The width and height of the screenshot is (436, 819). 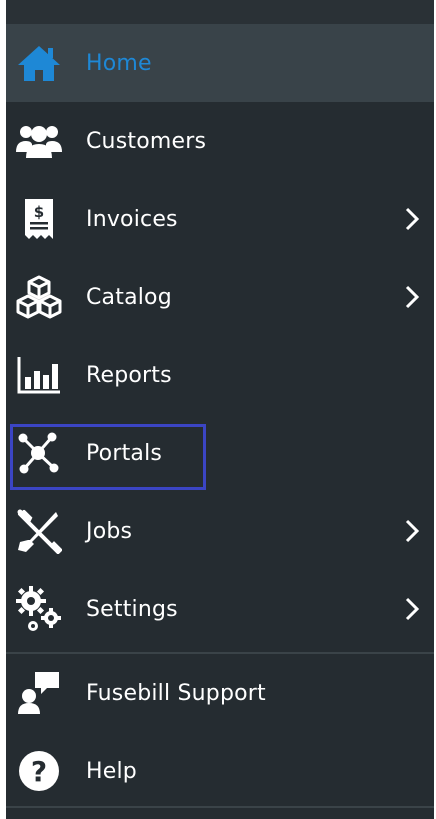 I want to click on nav-bottom-divider, so click(x=220, y=807).